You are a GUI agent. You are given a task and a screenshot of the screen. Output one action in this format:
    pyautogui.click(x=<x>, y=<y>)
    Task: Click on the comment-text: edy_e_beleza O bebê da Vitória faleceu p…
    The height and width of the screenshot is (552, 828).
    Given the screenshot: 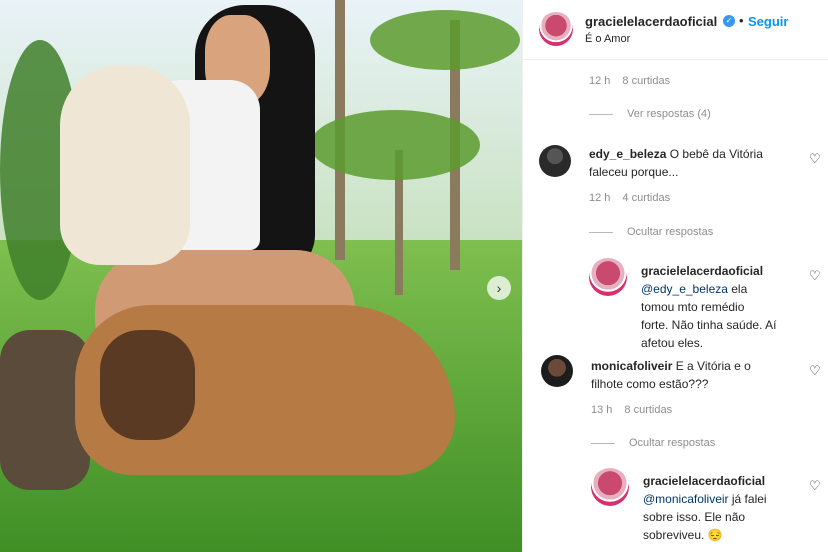 What is the action you would take?
    pyautogui.click(x=694, y=163)
    